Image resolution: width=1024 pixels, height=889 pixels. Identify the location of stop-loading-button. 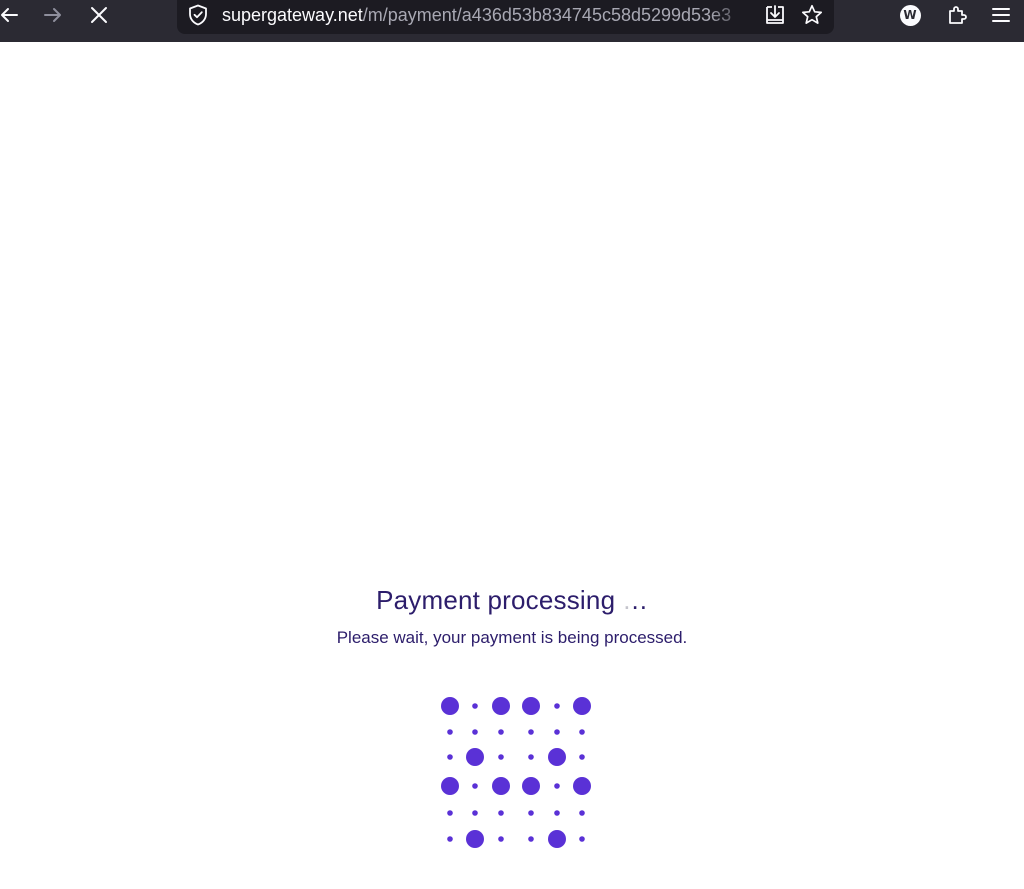
(99, 15).